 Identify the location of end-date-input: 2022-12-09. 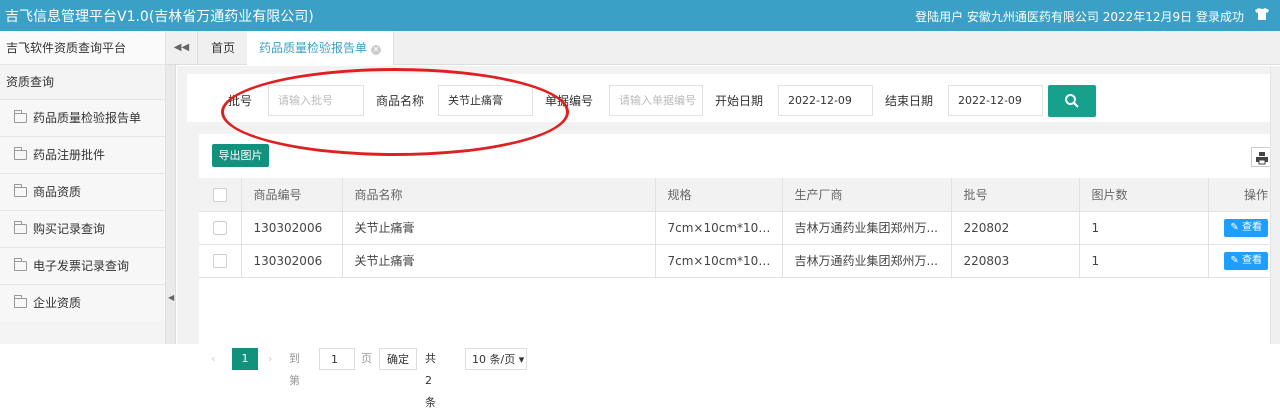
(995, 100).